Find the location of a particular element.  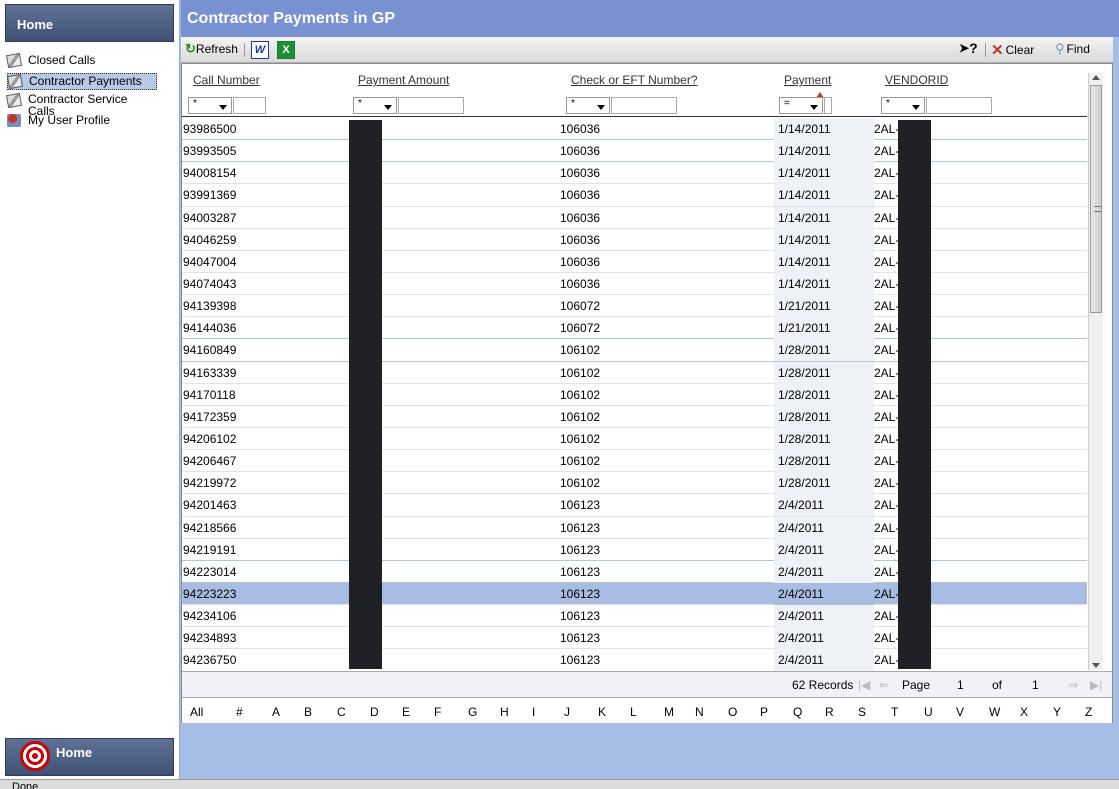

table-row: 94172359 106102 1/28/2011 2AL- is located at coordinates (634, 416).